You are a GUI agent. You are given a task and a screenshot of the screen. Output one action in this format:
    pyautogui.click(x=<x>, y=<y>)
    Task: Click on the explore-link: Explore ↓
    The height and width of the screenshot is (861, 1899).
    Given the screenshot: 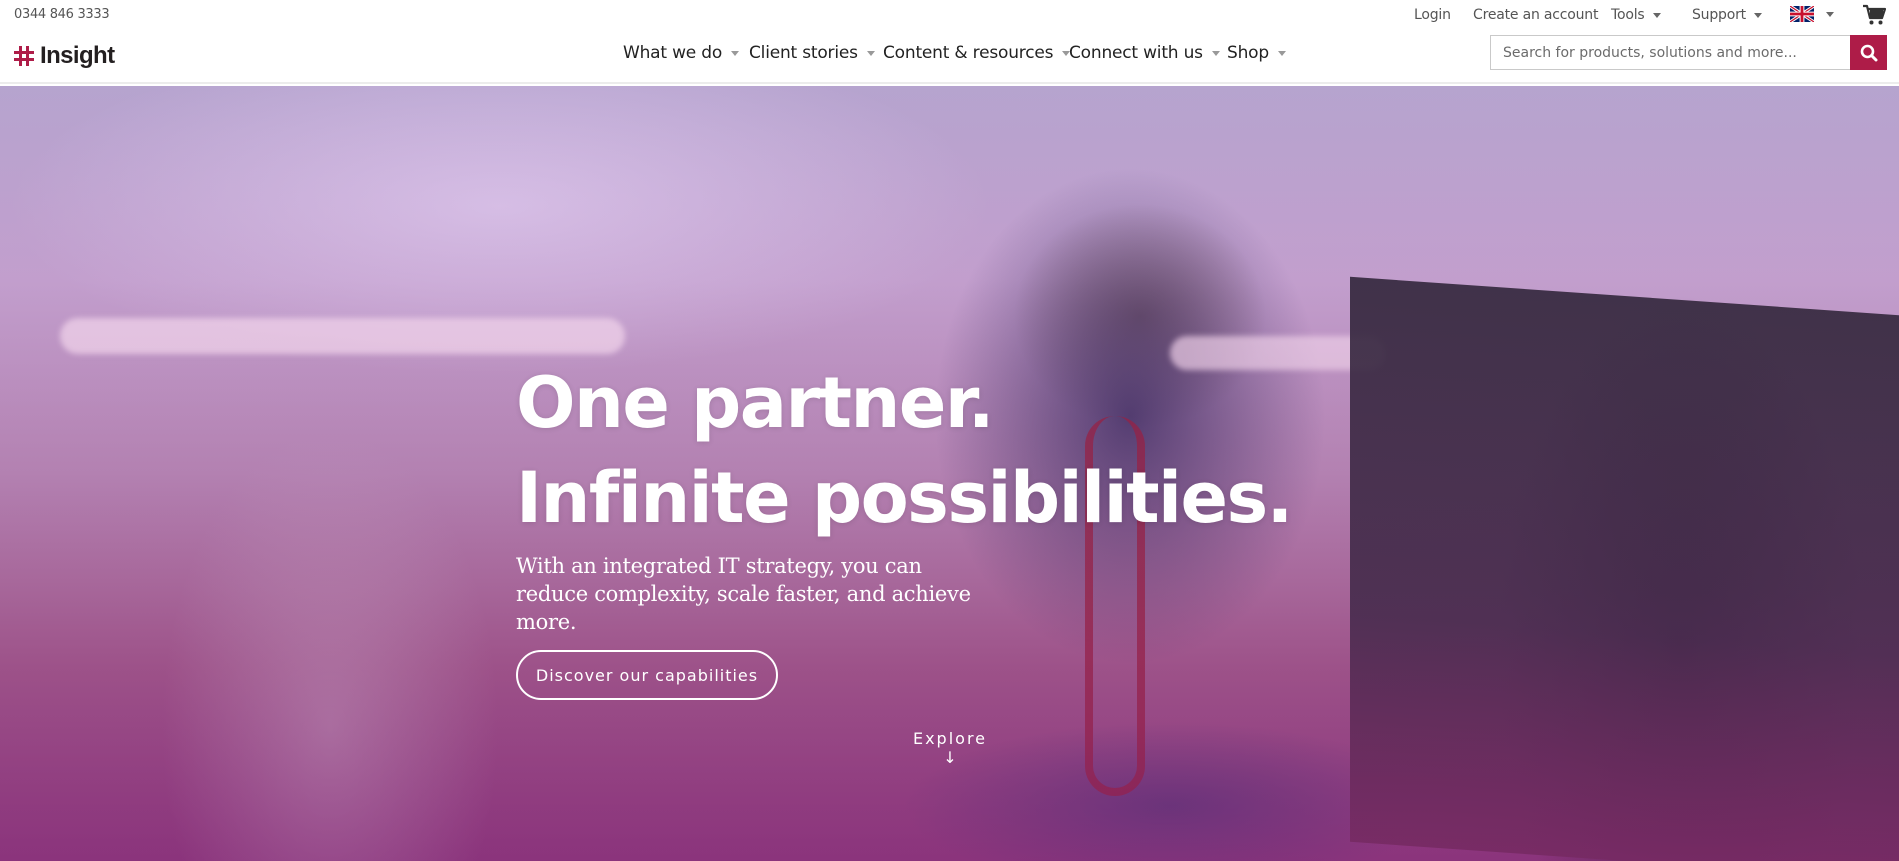 What is the action you would take?
    pyautogui.click(x=950, y=747)
    